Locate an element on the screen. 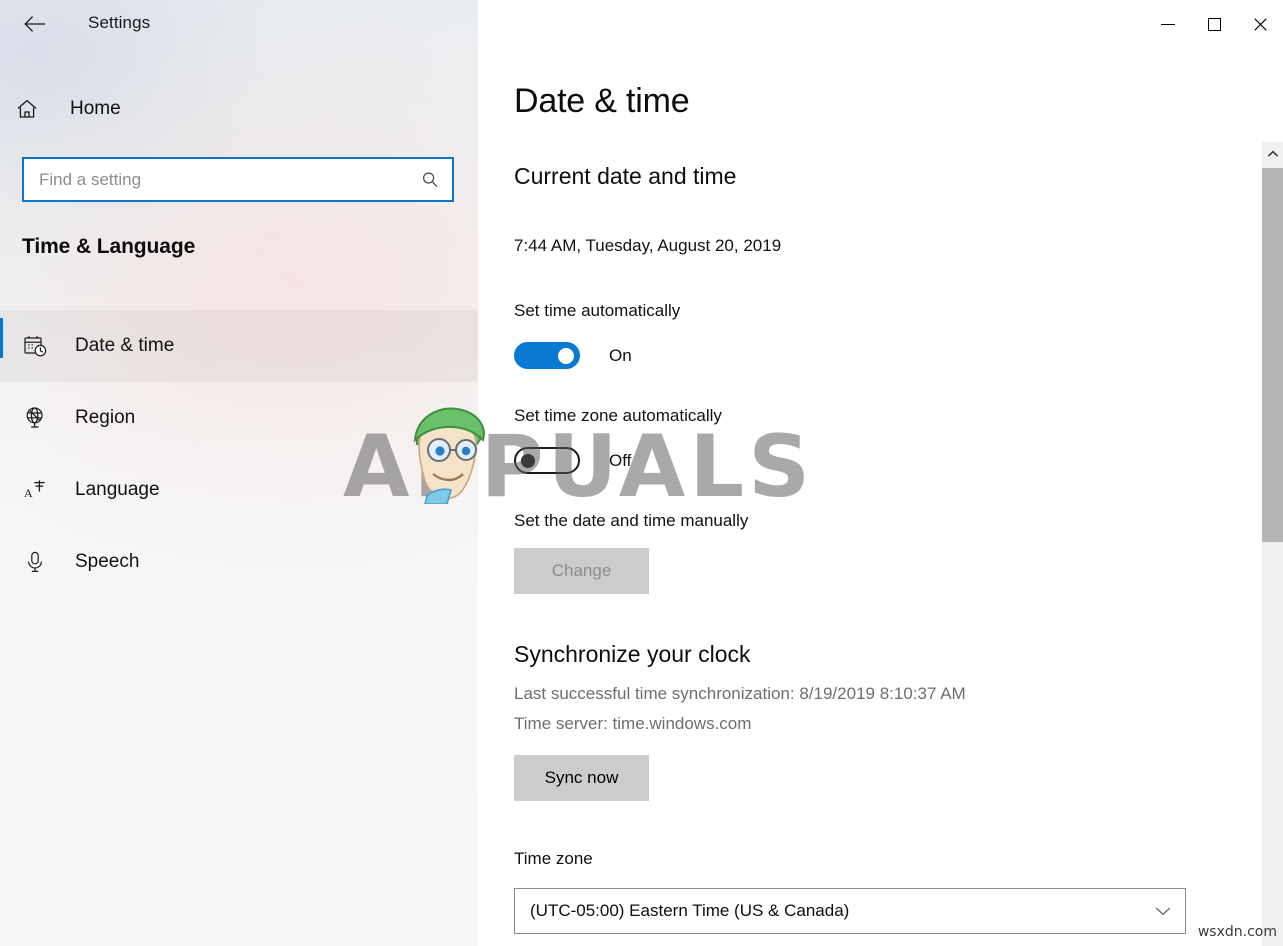  set-timezone-auto-toggle is located at coordinates (547, 460).